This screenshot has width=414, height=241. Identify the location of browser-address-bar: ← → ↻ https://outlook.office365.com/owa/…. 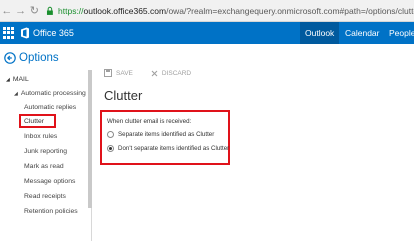
(207, 11).